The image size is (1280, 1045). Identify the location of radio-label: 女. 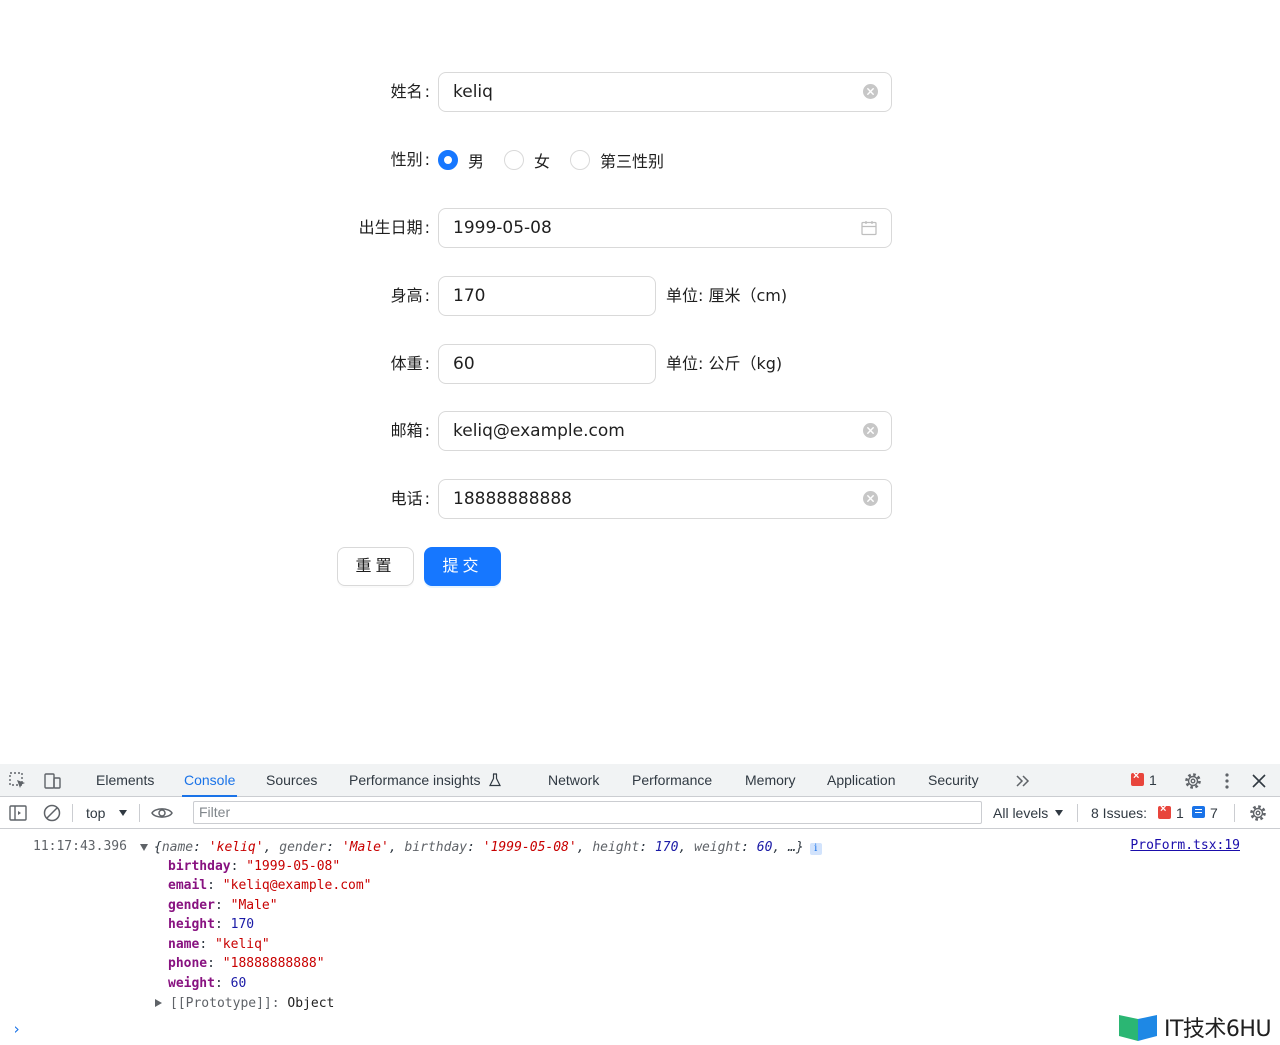
(542, 161).